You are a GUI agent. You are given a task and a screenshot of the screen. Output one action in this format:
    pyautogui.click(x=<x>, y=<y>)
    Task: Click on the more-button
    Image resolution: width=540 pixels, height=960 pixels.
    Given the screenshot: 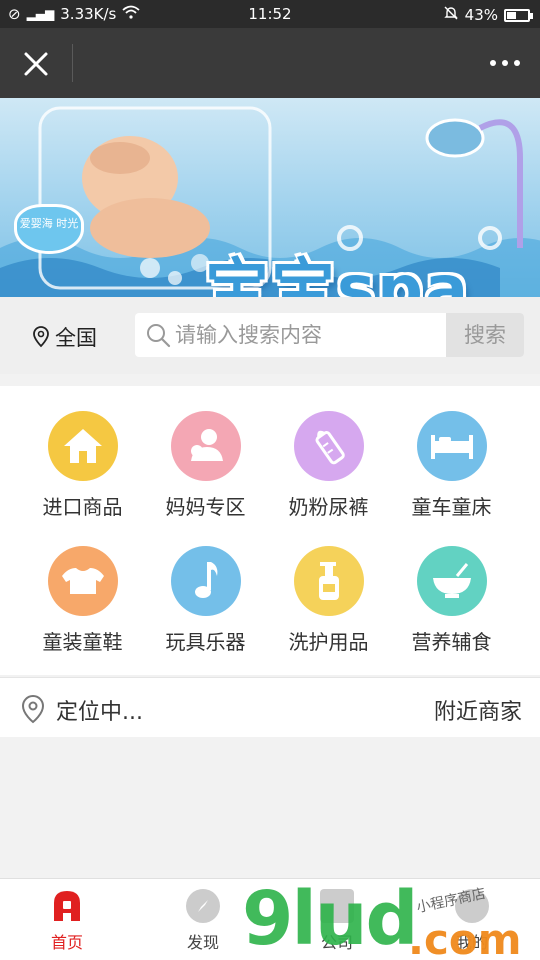 What is the action you would take?
    pyautogui.click(x=505, y=63)
    